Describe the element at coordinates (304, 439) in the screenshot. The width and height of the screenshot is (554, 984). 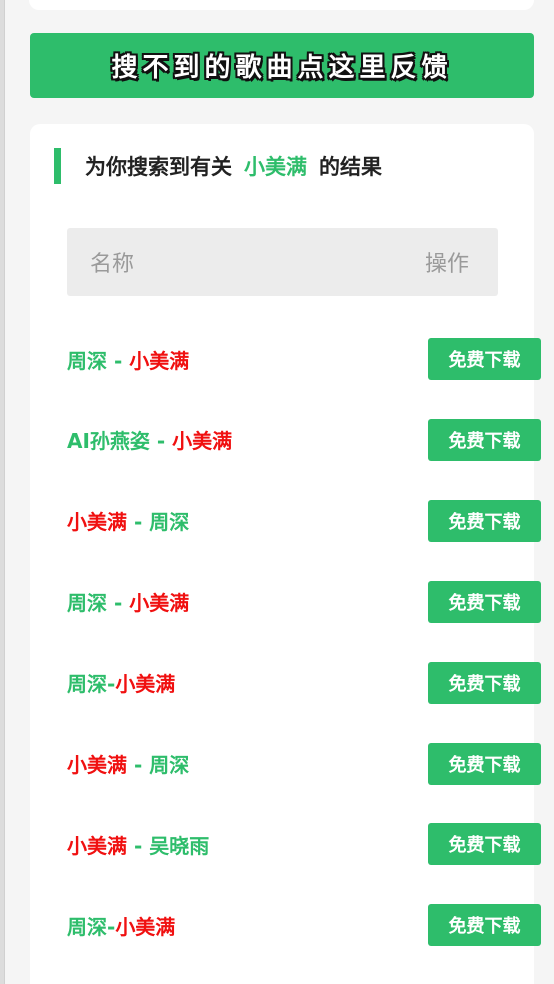
I see `result-row: AI孙燕姿 - 小美满 免费下载` at that location.